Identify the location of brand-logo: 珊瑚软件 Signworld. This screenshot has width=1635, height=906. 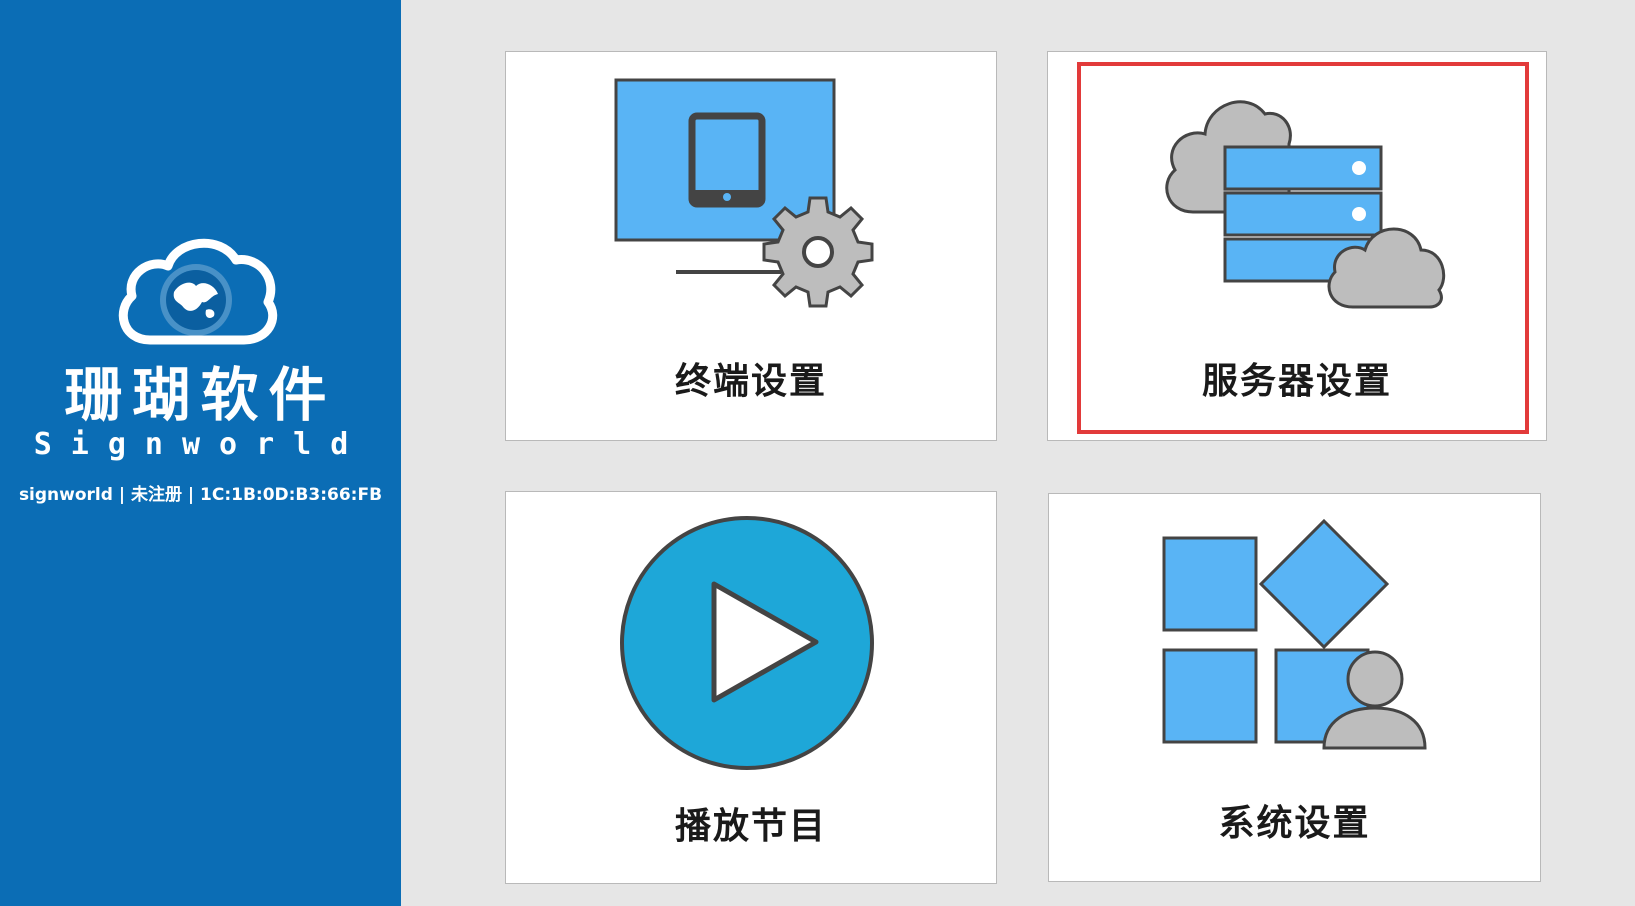
(200, 350).